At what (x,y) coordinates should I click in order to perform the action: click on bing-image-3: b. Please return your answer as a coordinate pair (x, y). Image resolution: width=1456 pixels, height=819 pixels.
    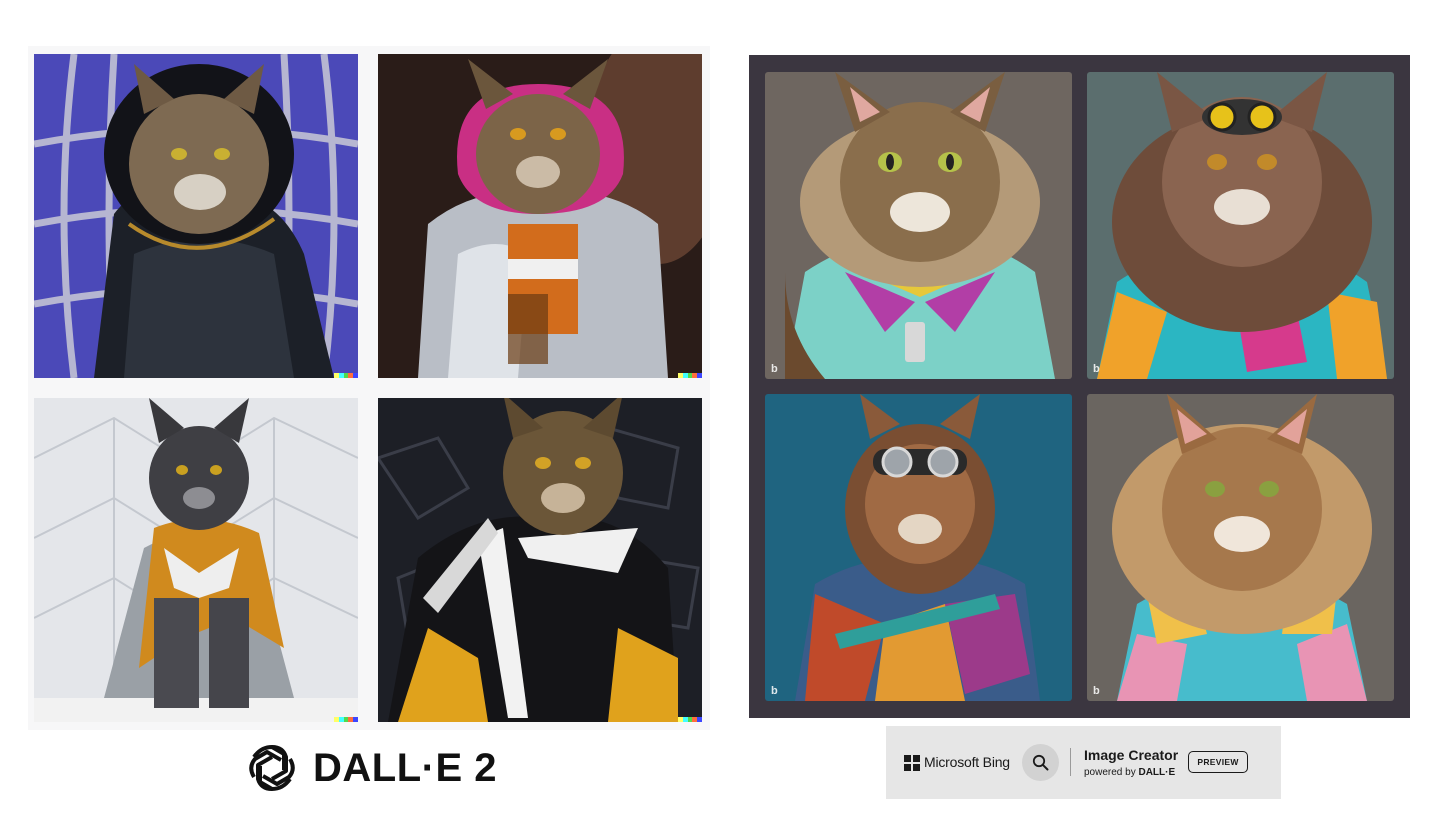
    Looking at the image, I should click on (918, 547).